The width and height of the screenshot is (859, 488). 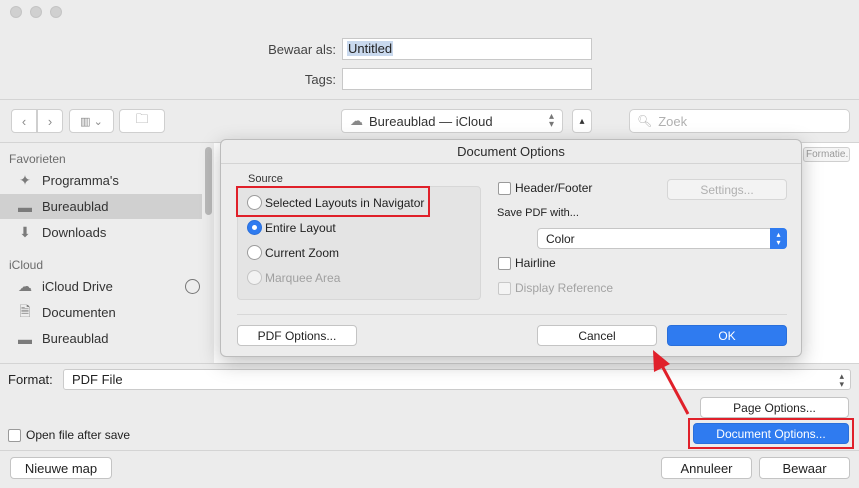 I want to click on highlight-frame-document-options, so click(x=771, y=433).